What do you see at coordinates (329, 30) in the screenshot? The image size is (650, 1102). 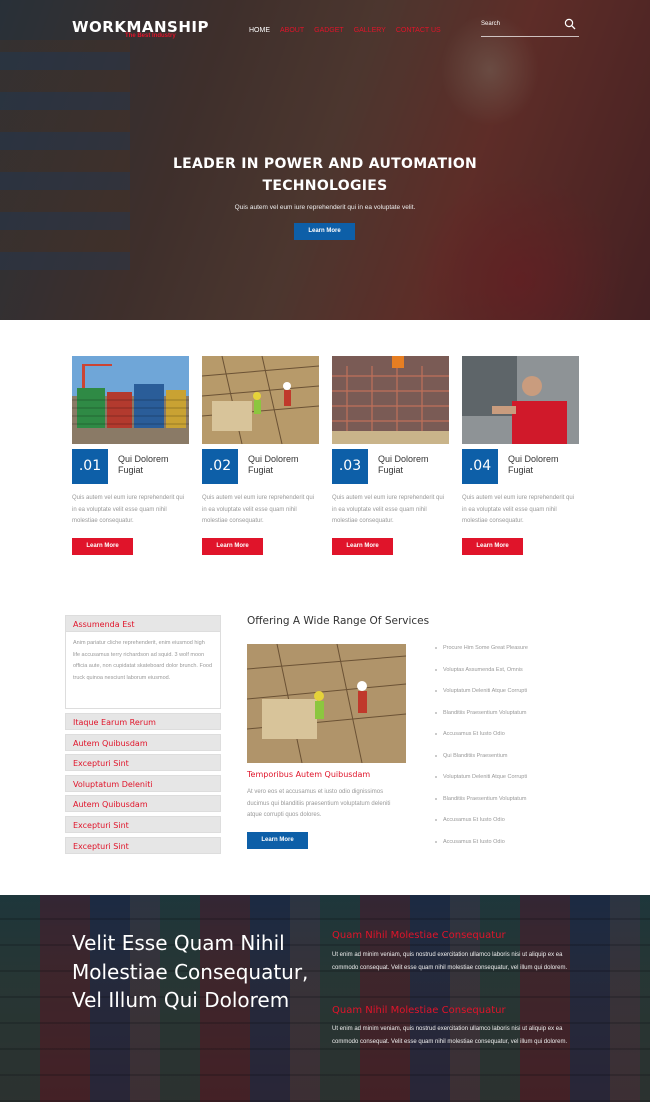 I see `nav-gadget: GADGET` at bounding box center [329, 30].